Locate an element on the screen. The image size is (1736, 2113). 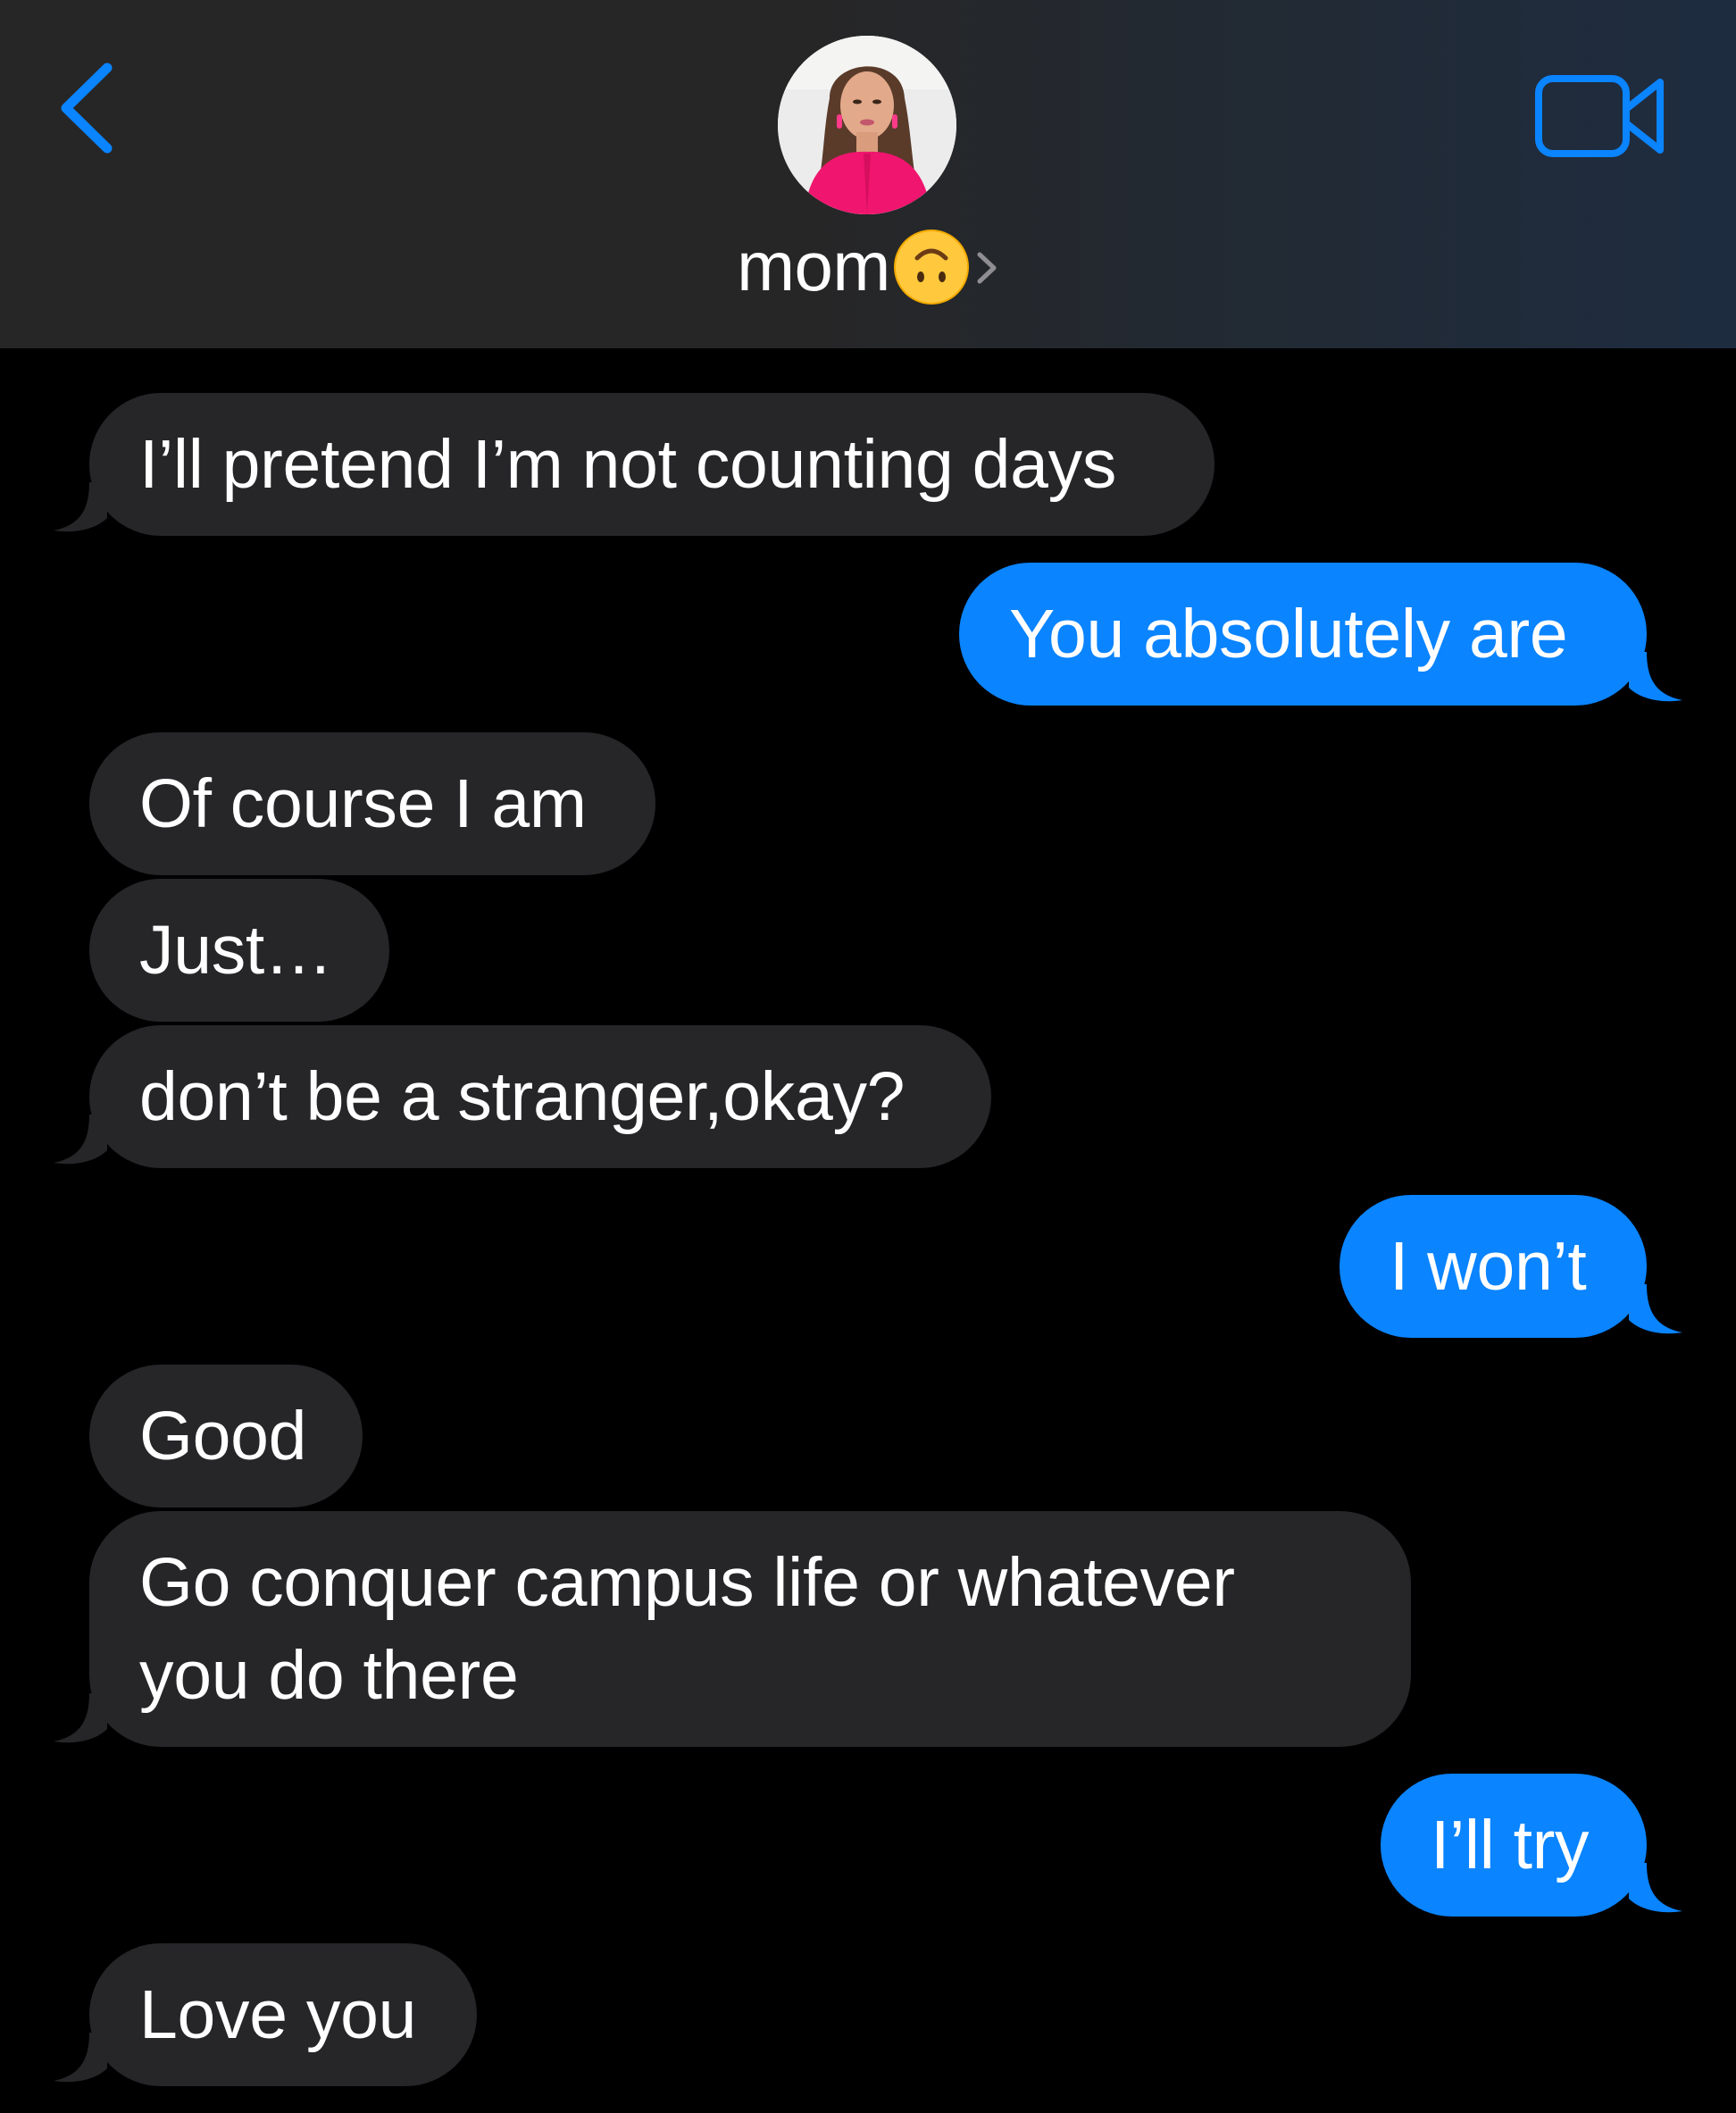
message-text: Of course I am is located at coordinates (363, 803).